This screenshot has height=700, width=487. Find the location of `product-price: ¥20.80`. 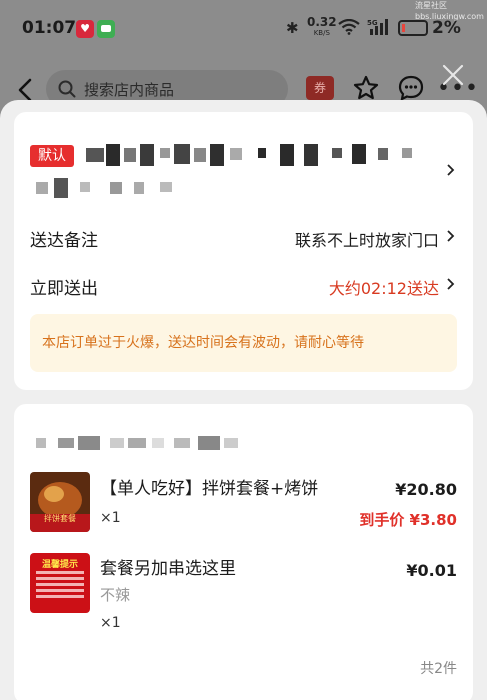

product-price: ¥20.80 is located at coordinates (426, 489).